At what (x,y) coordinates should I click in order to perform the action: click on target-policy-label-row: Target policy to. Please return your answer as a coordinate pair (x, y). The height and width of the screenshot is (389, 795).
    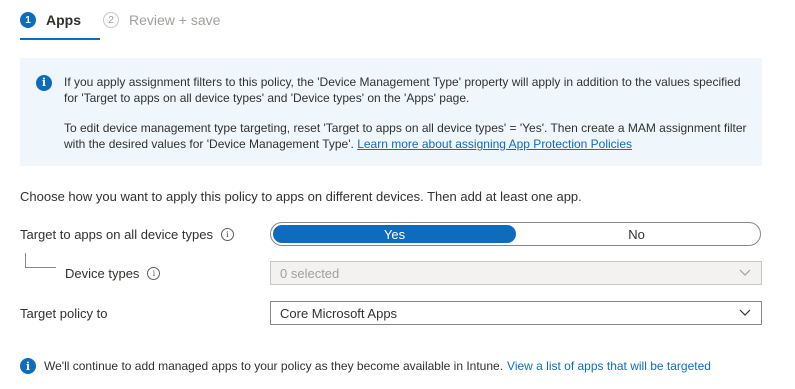
    Looking at the image, I should click on (63, 313).